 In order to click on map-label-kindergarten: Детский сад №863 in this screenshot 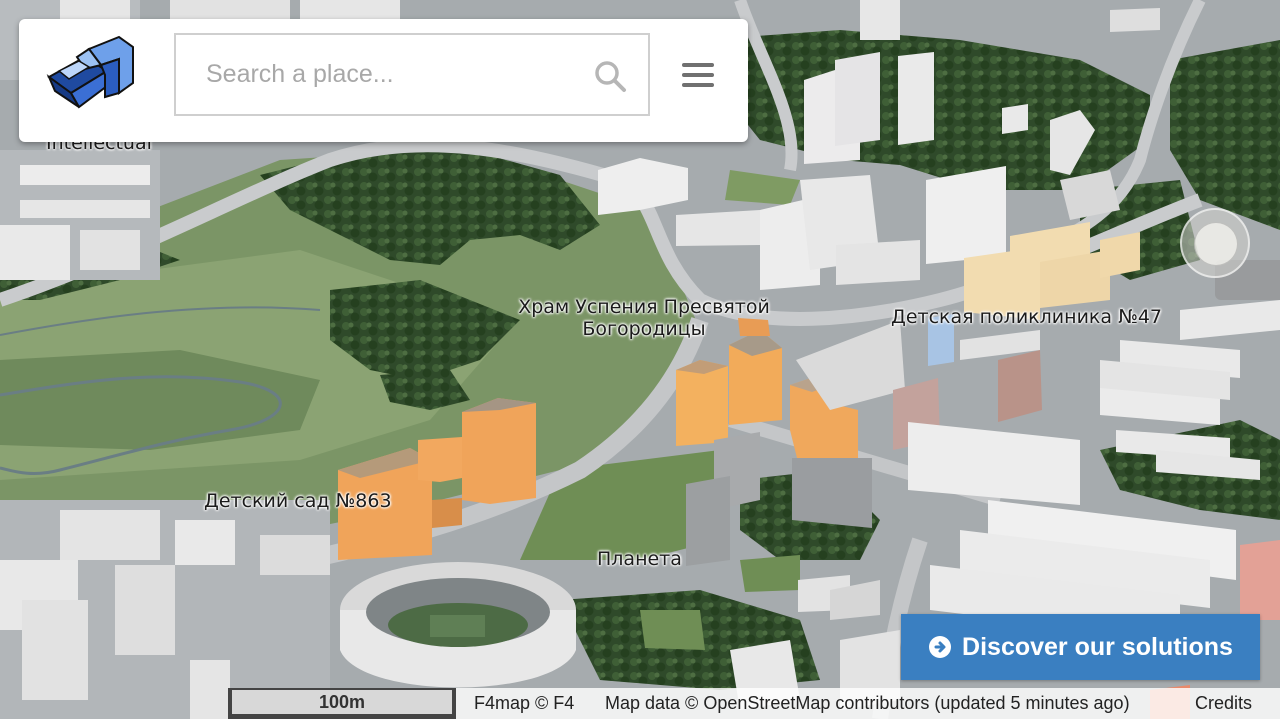, I will do `click(298, 501)`.